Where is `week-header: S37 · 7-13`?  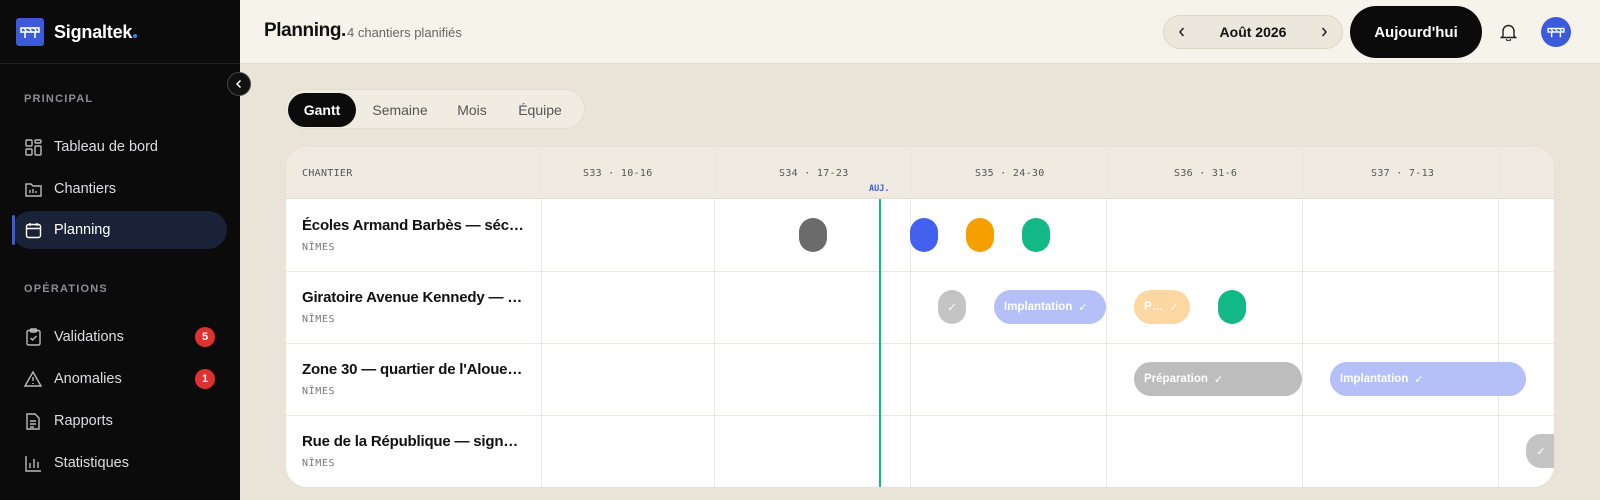 week-header: S37 · 7-13 is located at coordinates (1403, 173).